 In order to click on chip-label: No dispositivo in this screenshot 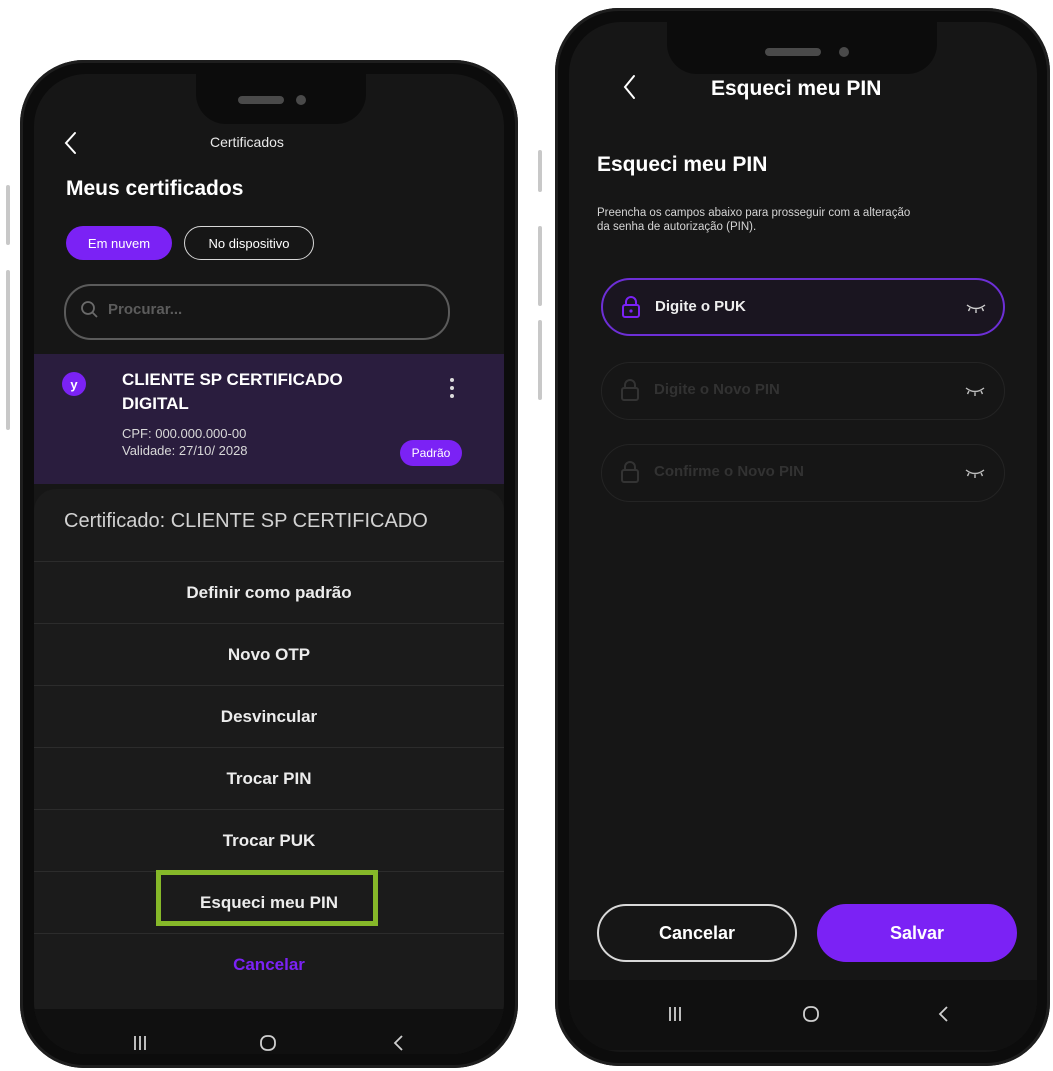, I will do `click(249, 243)`.